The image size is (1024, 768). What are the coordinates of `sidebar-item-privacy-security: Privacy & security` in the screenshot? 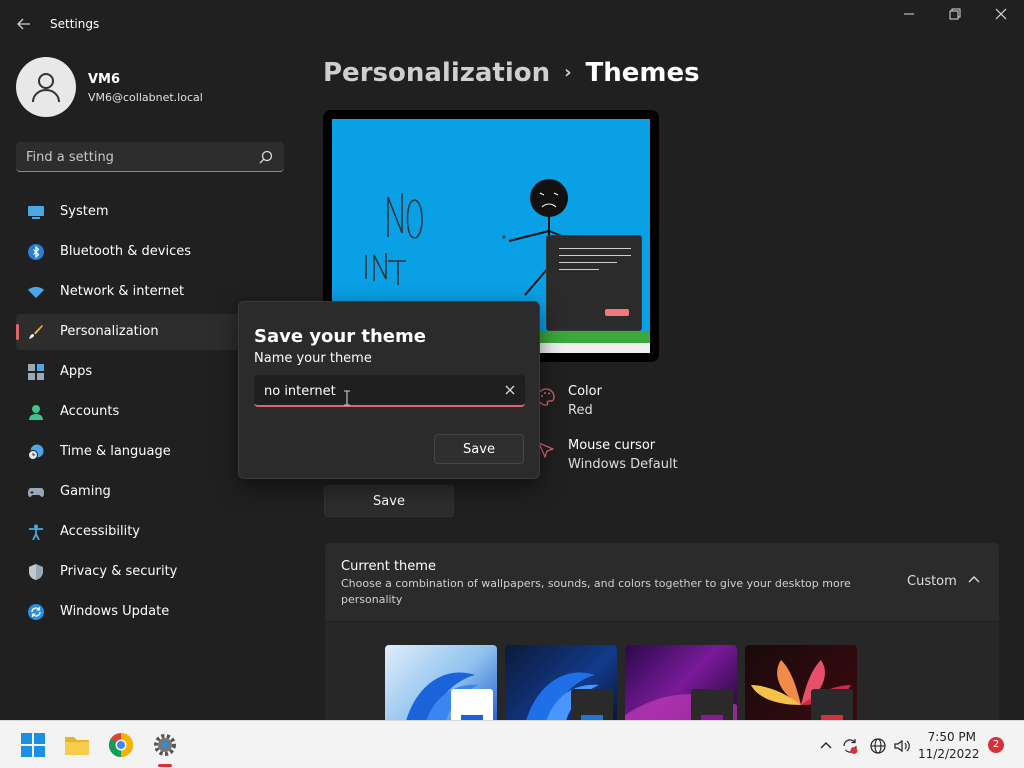 It's located at (151, 572).